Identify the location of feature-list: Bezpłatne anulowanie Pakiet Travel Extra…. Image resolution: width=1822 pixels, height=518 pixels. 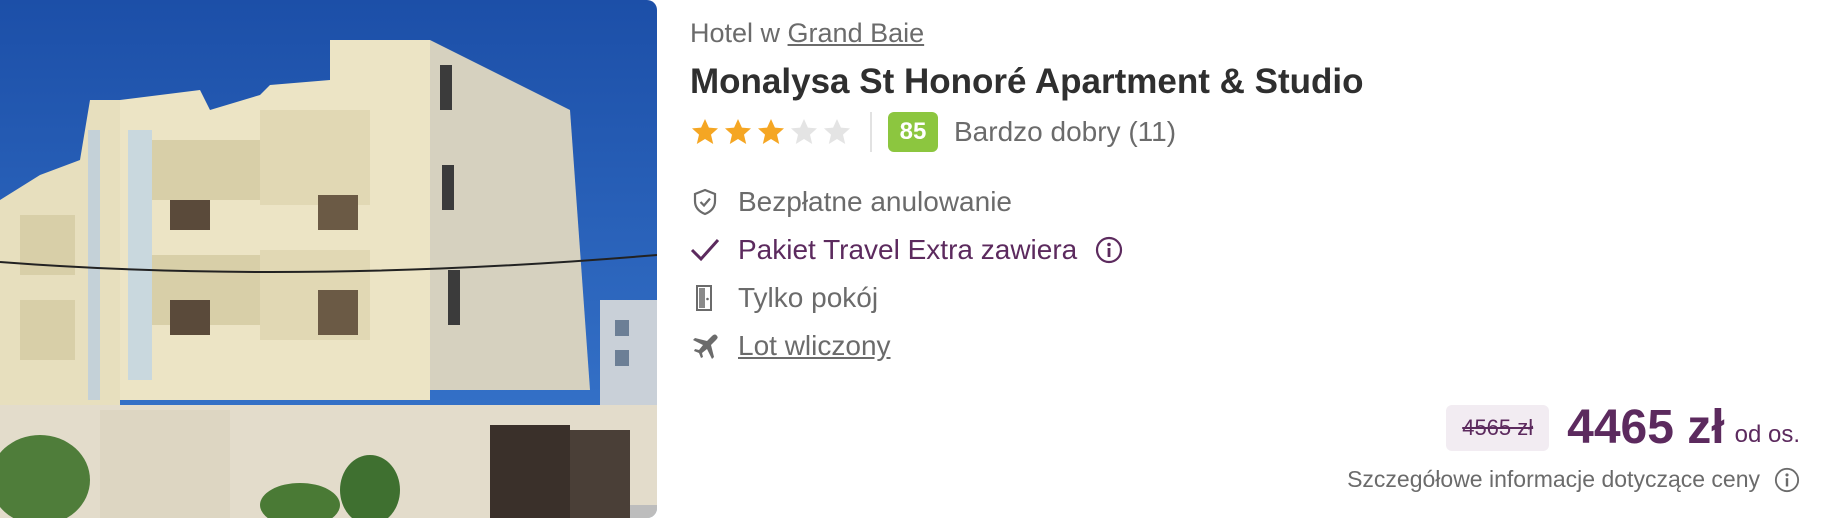
(906, 274).